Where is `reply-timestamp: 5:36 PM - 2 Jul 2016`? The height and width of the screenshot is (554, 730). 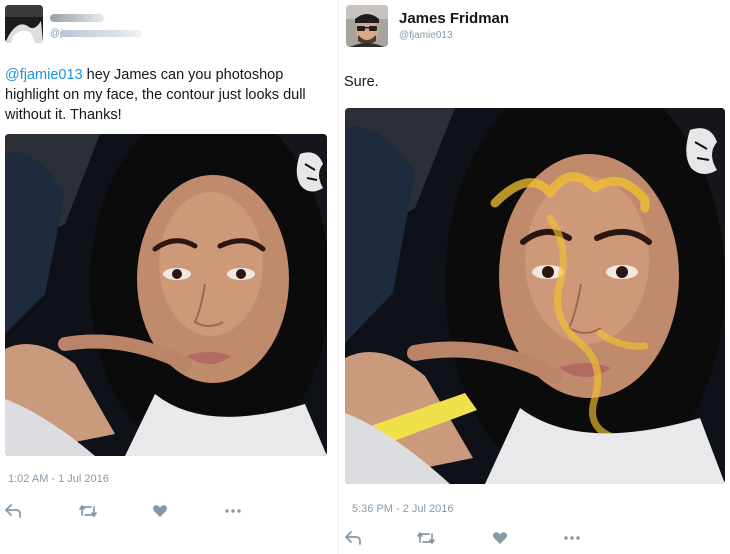 reply-timestamp: 5:36 PM - 2 Jul 2016 is located at coordinates (403, 509).